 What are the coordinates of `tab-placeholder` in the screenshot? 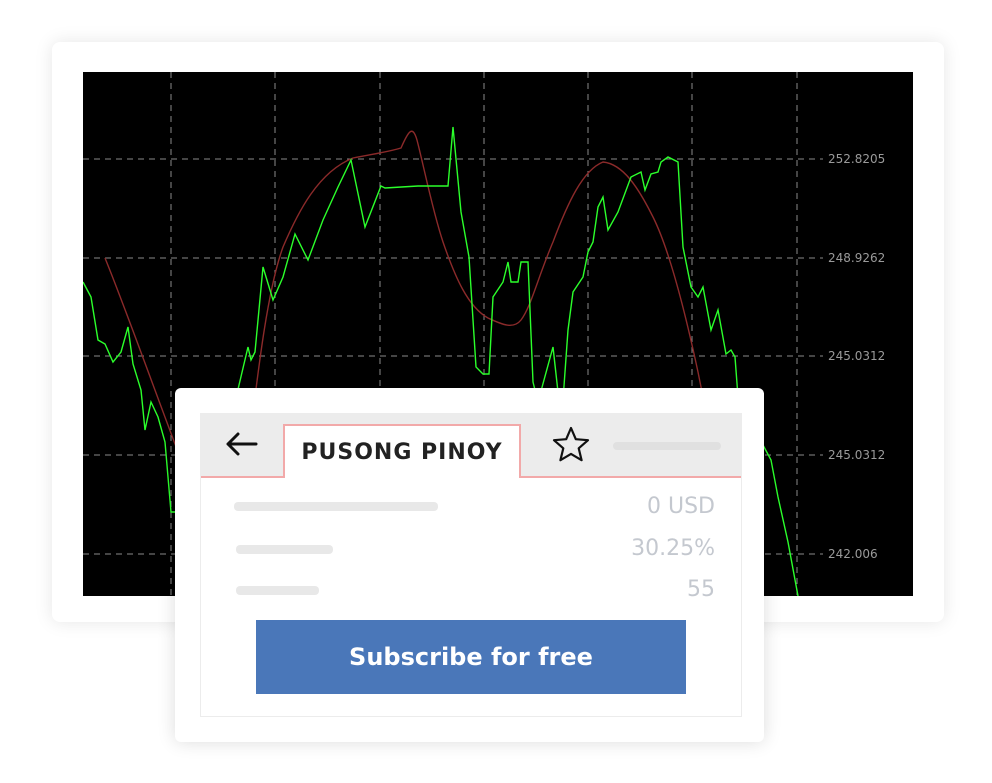 It's located at (667, 446).